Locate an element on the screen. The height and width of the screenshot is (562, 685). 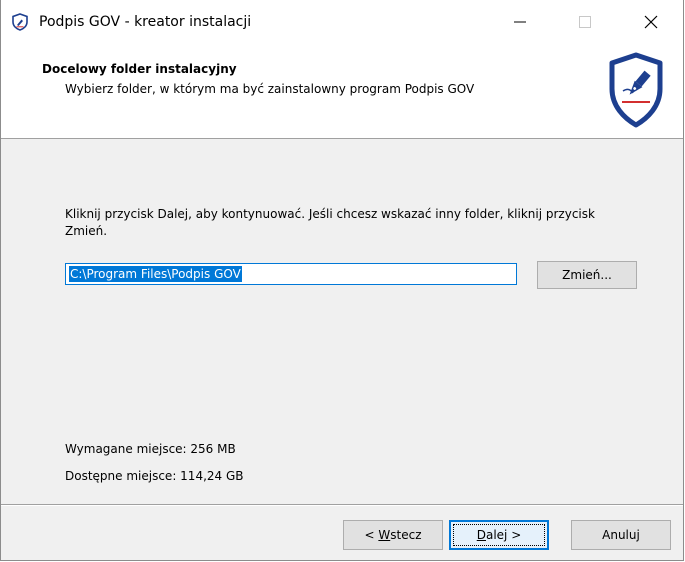
page-title: Docelowy folder instalacyjny is located at coordinates (139, 69).